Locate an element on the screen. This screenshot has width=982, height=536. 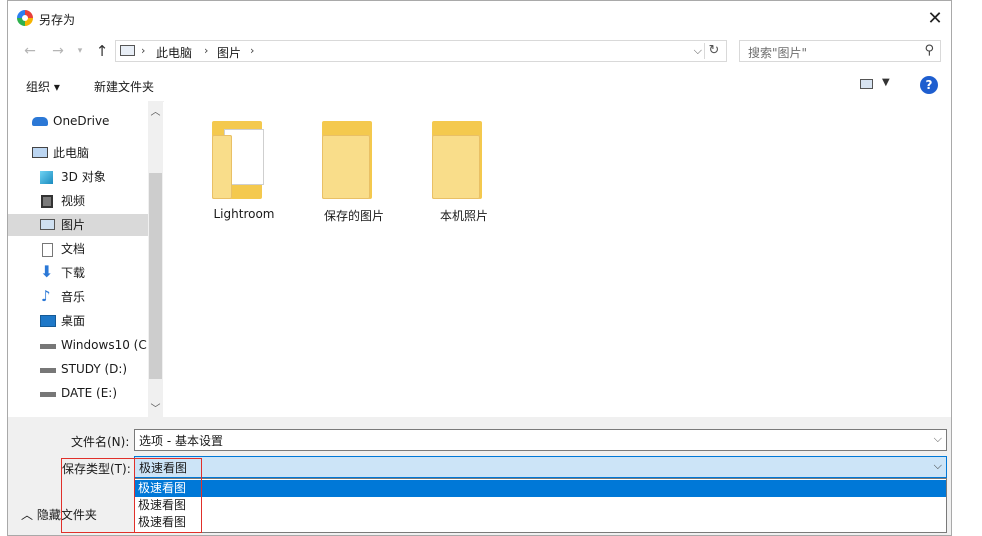
cube-icon is located at coordinates (46, 177).